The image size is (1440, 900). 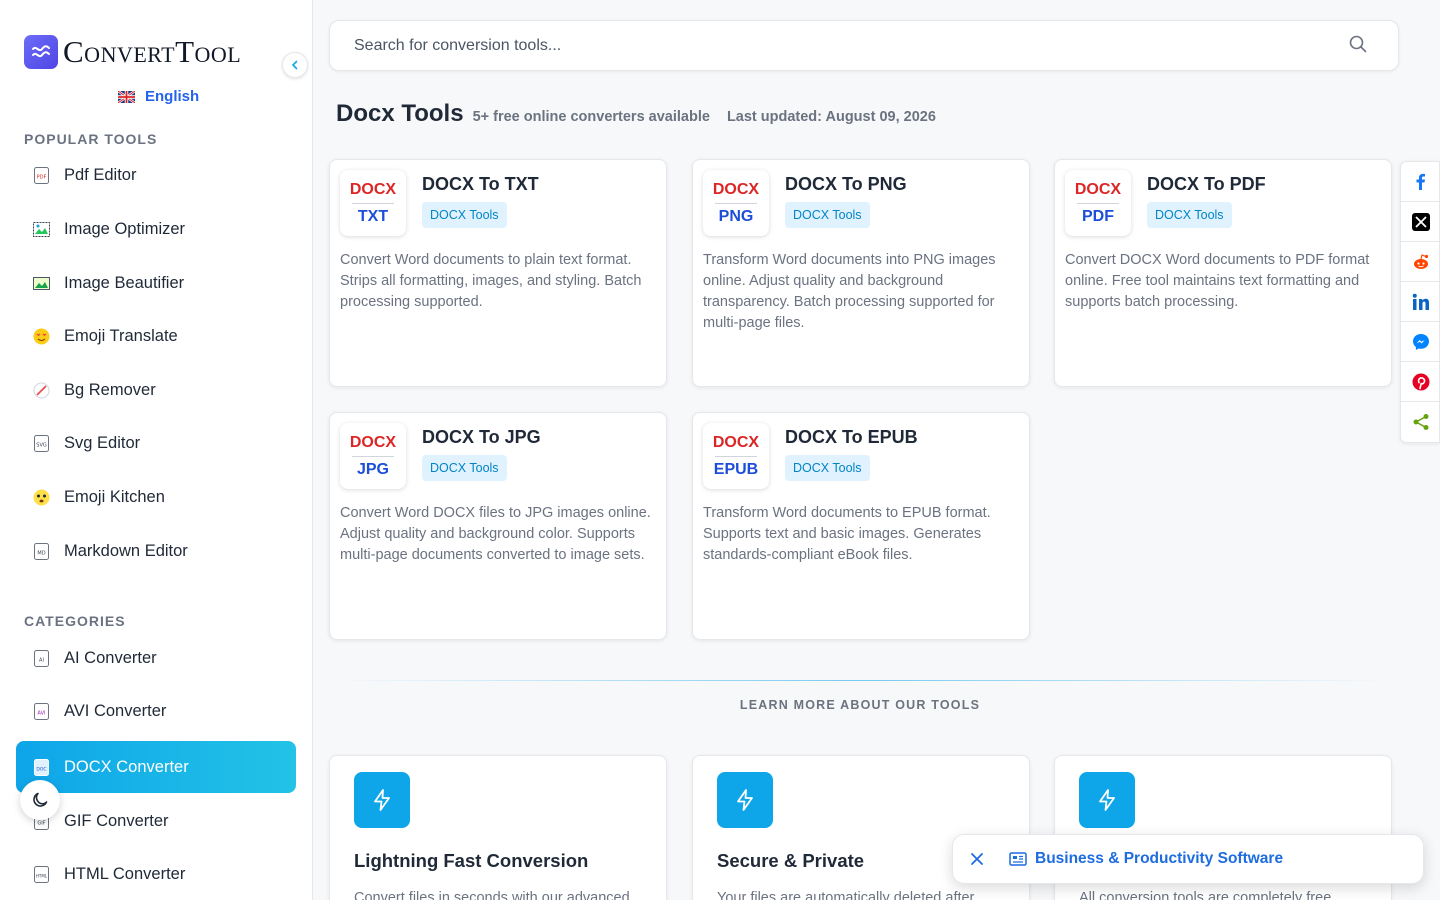 I want to click on close-icon, so click(x=977, y=859).